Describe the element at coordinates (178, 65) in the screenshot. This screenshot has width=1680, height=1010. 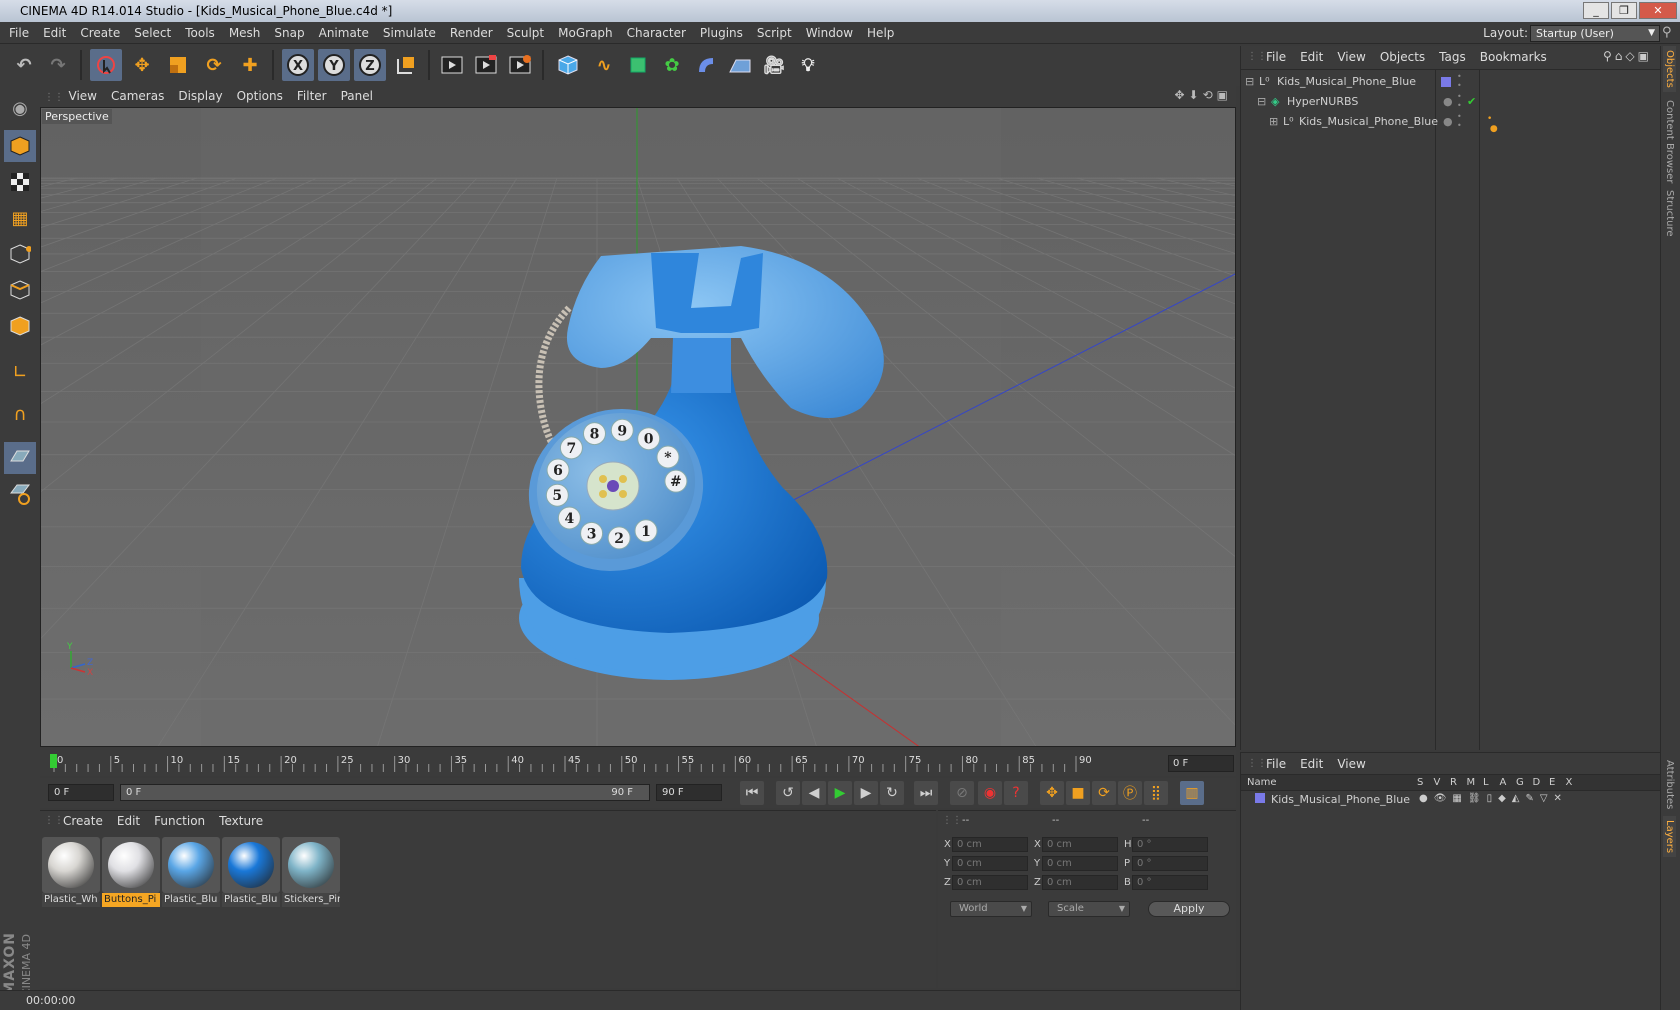
I see `scale-icon` at that location.